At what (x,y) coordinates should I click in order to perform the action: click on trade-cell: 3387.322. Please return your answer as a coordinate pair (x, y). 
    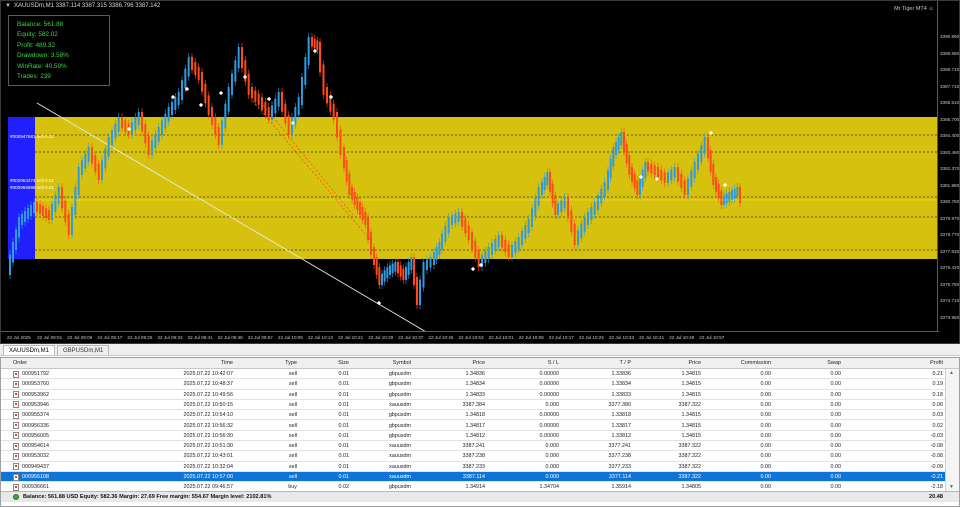
    Looking at the image, I should click on (689, 446).